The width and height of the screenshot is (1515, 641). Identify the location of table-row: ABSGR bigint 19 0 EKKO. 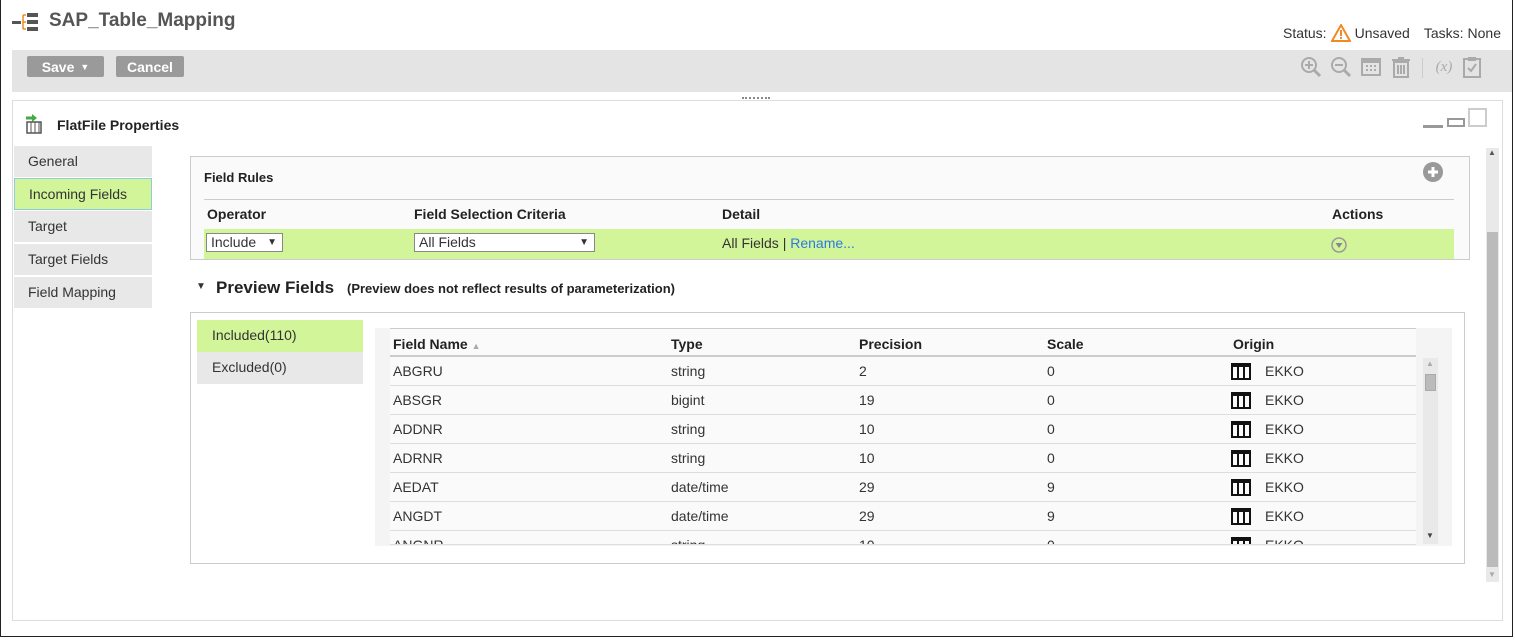
(903, 400).